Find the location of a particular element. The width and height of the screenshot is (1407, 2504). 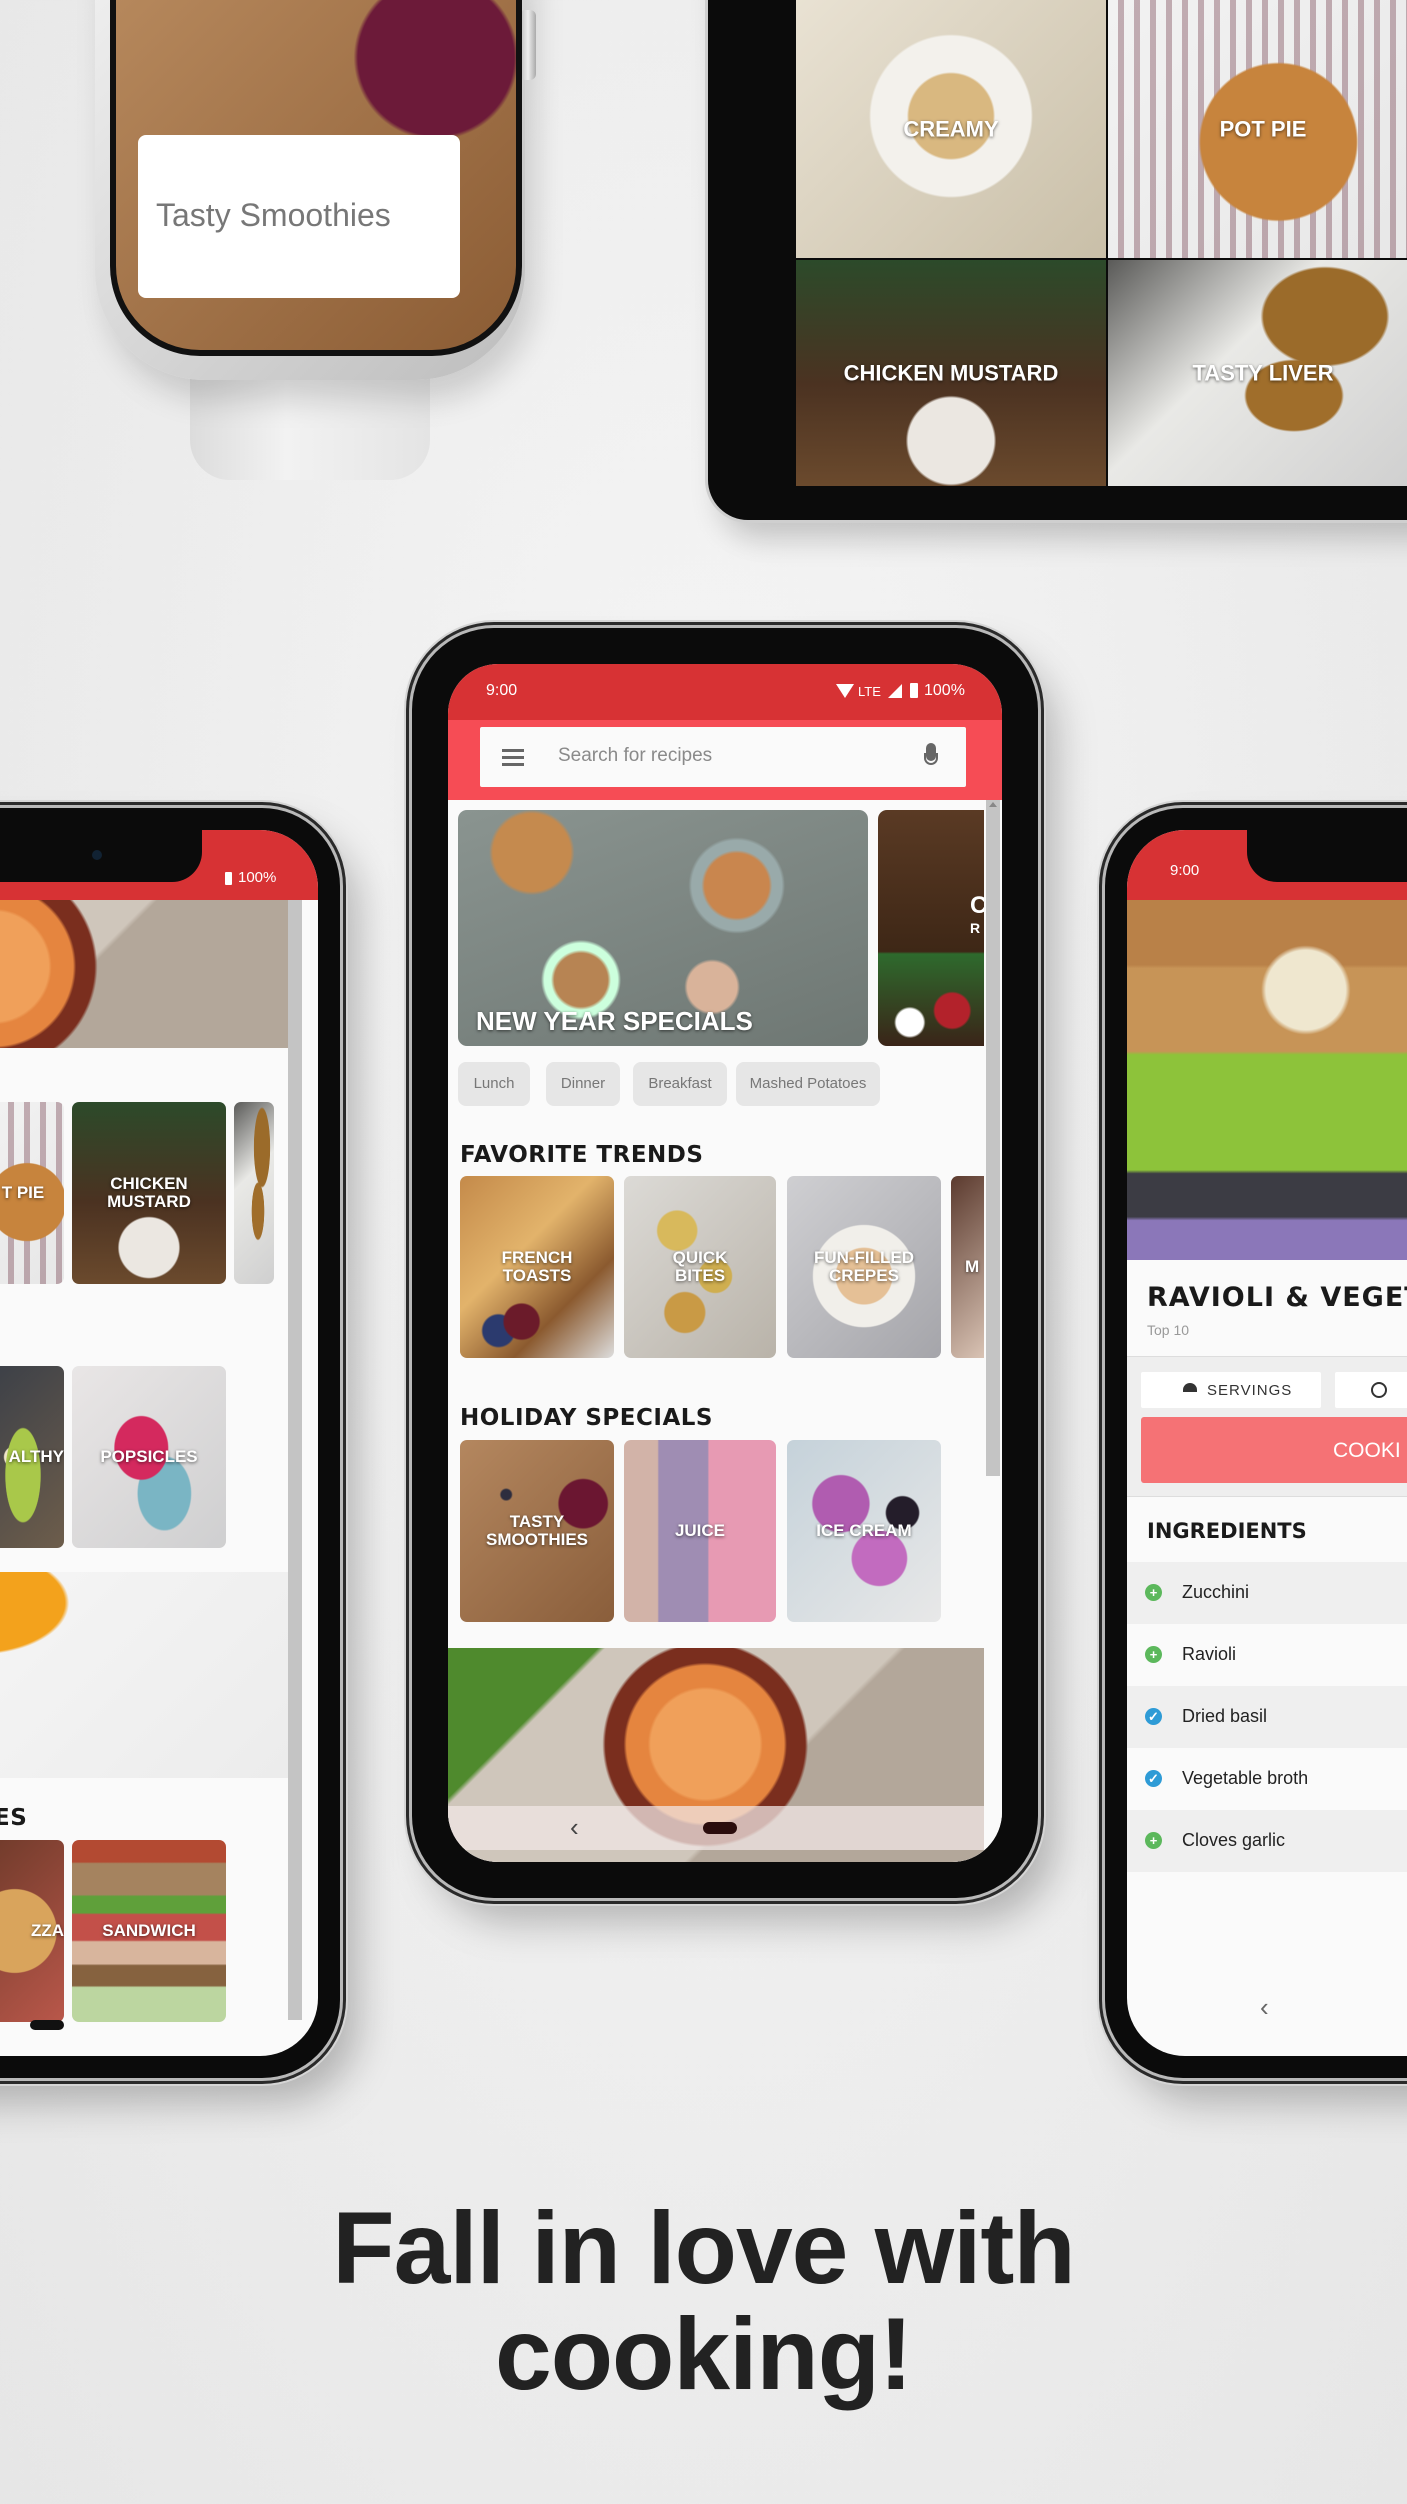

tablet-tile-pot-pie: Pot Pie is located at coordinates (1257, 129).